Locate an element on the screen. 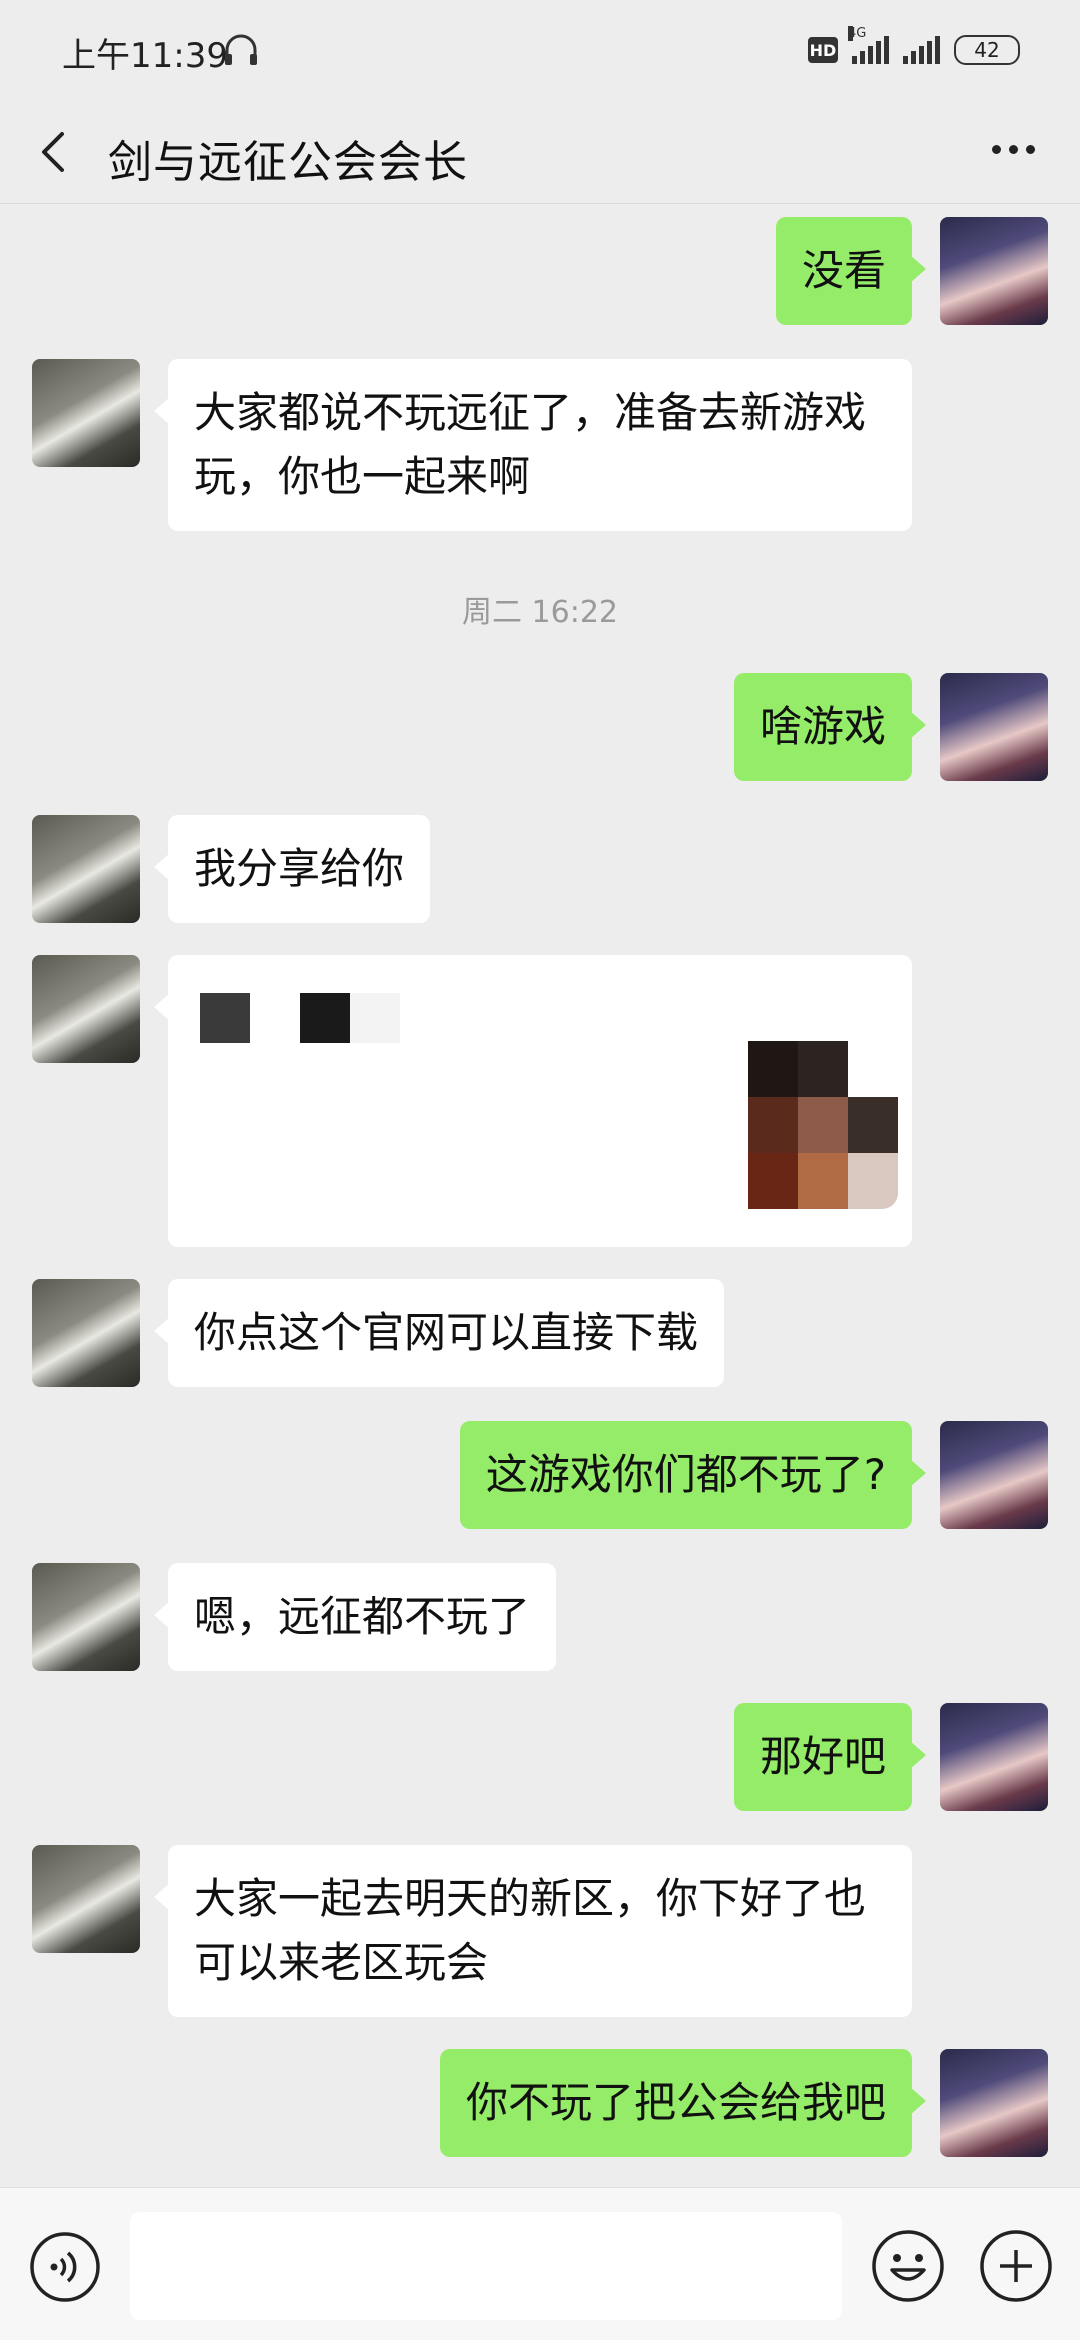 This screenshot has width=1080, height=2340. status-indicators: HD 4G 42 is located at coordinates (914, 48).